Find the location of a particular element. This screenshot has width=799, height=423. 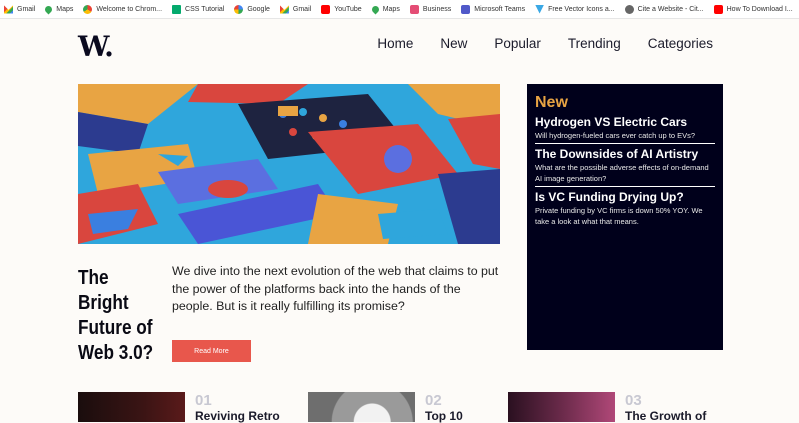

bookmark-google: Google is located at coordinates (253, 9).